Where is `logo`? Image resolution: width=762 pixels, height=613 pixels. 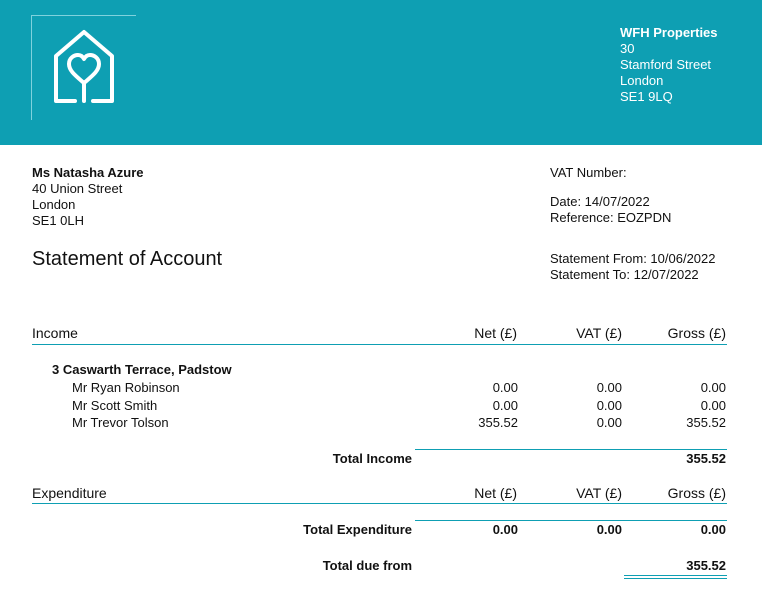 logo is located at coordinates (83, 67).